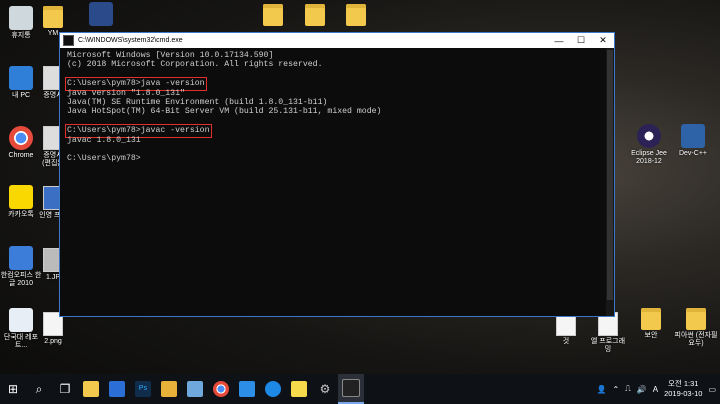 This screenshot has width=720, height=404. I want to click on highlight-box-java: C:\Users\pym78>java -version, so click(136, 84).